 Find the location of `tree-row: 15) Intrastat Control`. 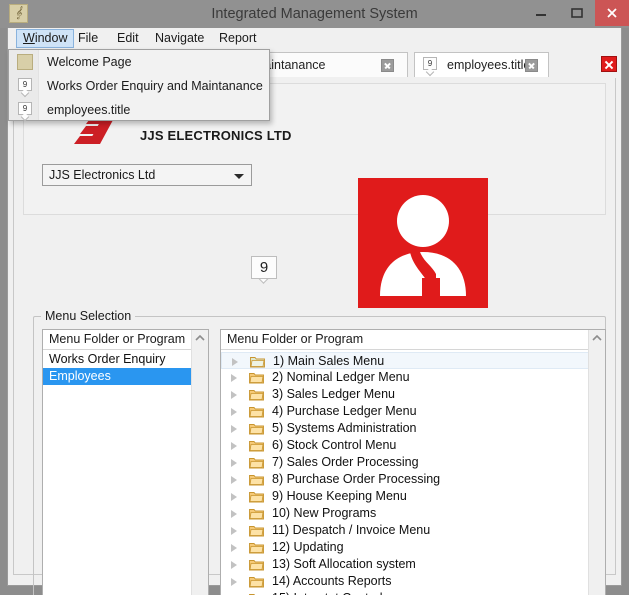

tree-row: 15) Intrastat Control is located at coordinates (405, 592).